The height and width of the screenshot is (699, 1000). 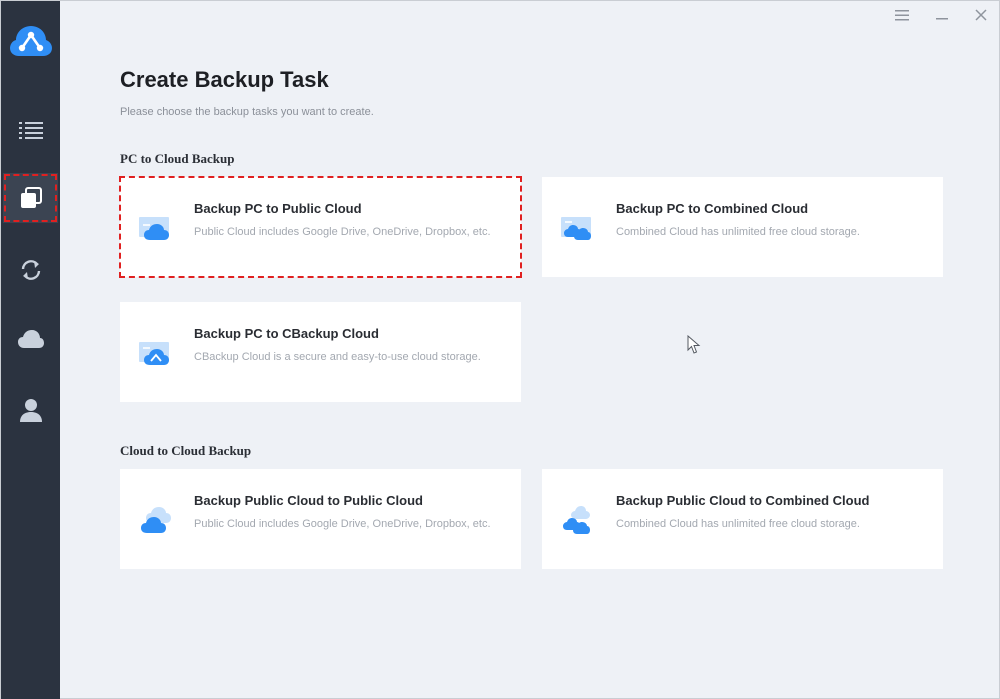 I want to click on copy-task-icon, so click(x=31, y=198).